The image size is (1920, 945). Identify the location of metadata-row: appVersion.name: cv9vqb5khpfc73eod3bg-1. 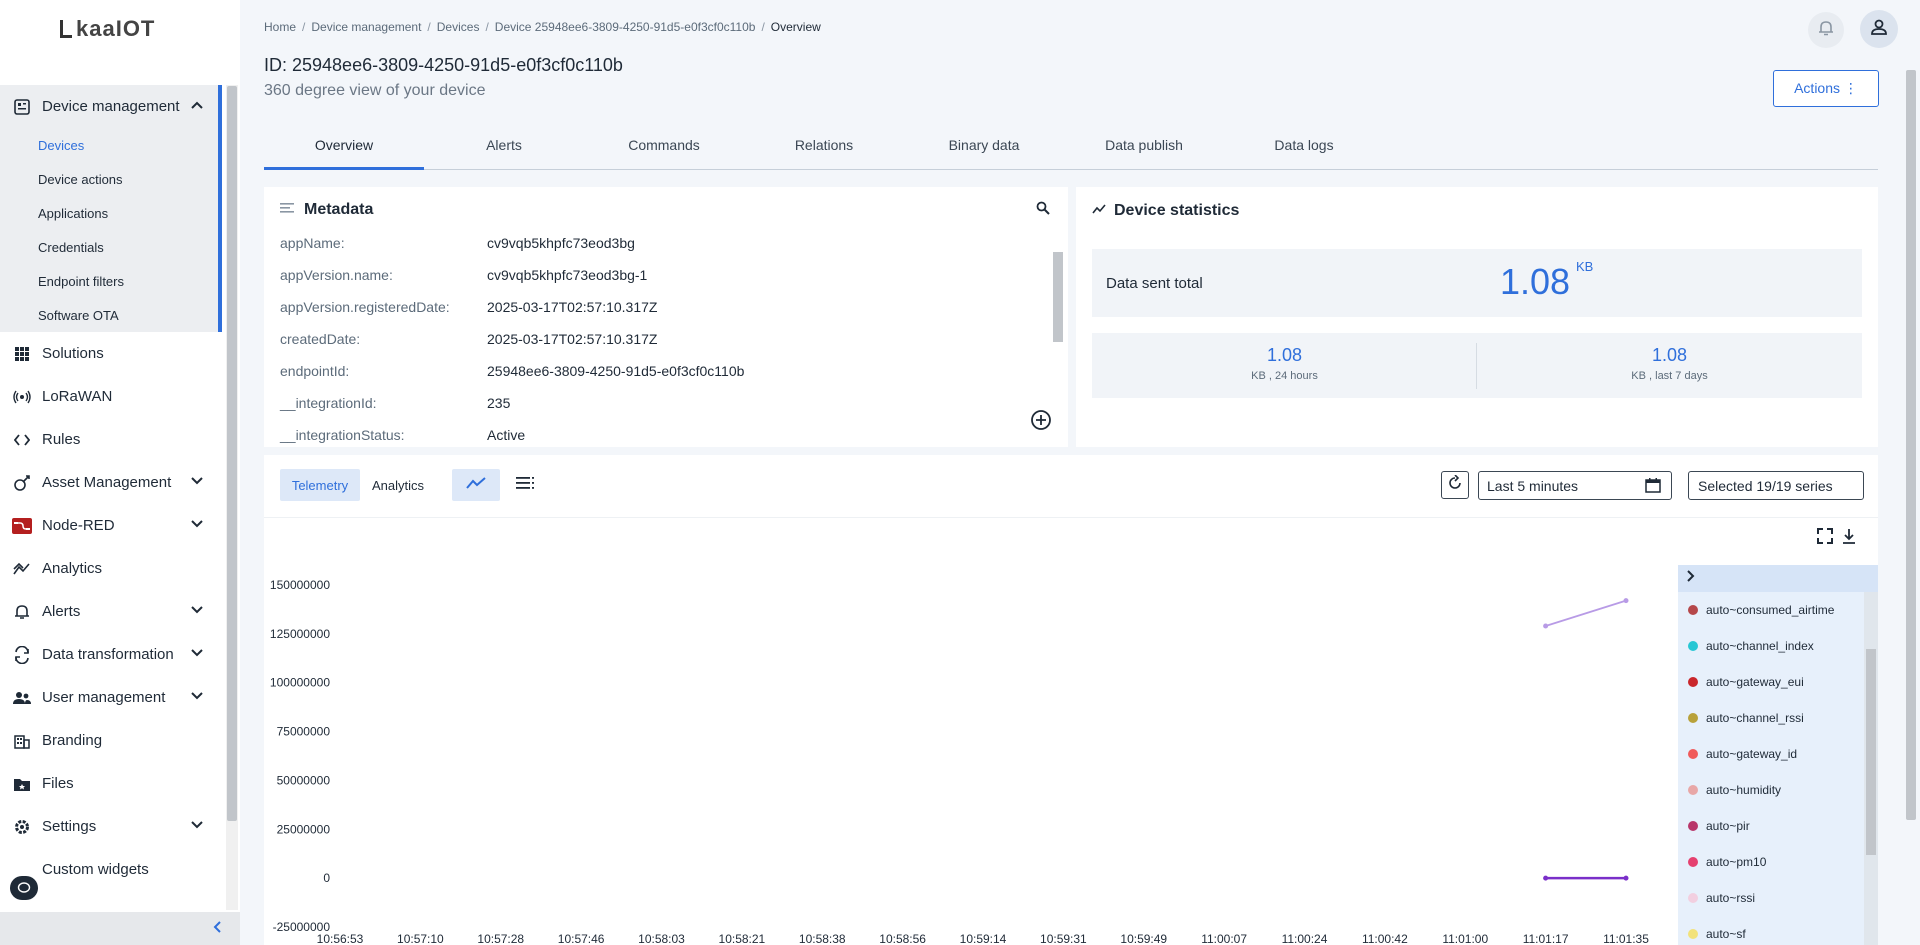
(660, 275).